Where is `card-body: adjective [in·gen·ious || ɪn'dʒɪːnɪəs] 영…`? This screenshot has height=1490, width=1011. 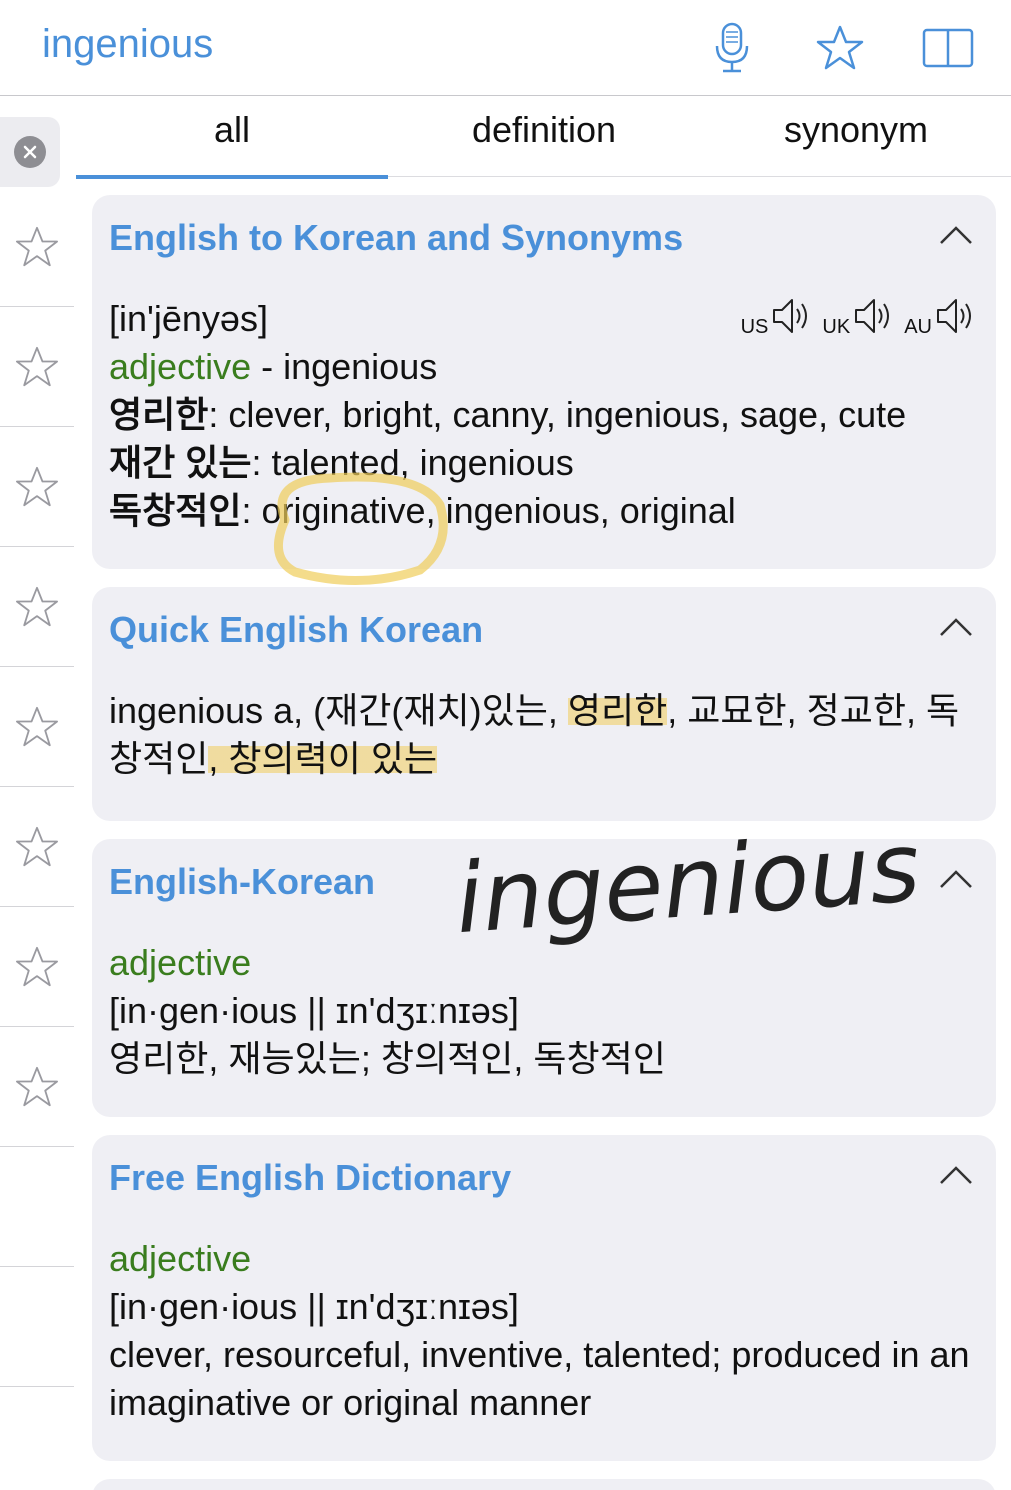
card-body: adjective [in·gen·ious || ɪn'dʒɪːnɪəs] 영… is located at coordinates (542, 1011).